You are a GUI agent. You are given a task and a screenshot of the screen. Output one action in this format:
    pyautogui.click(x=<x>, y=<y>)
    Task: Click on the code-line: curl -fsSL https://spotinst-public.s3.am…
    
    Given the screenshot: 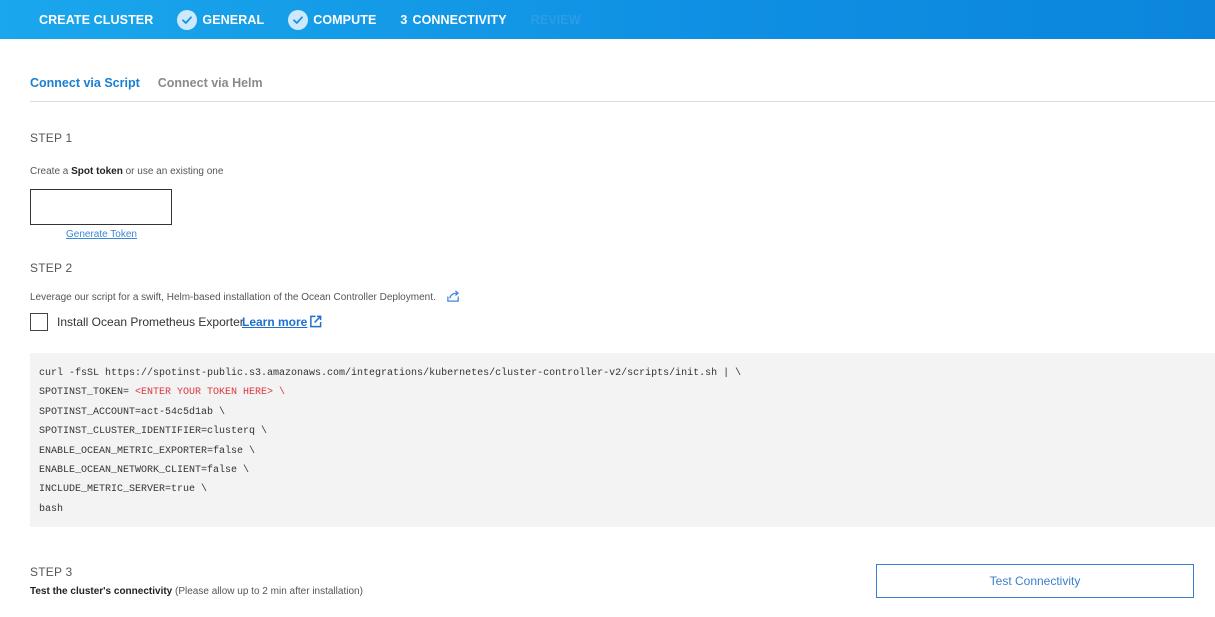 What is the action you would take?
    pyautogui.click(x=390, y=373)
    